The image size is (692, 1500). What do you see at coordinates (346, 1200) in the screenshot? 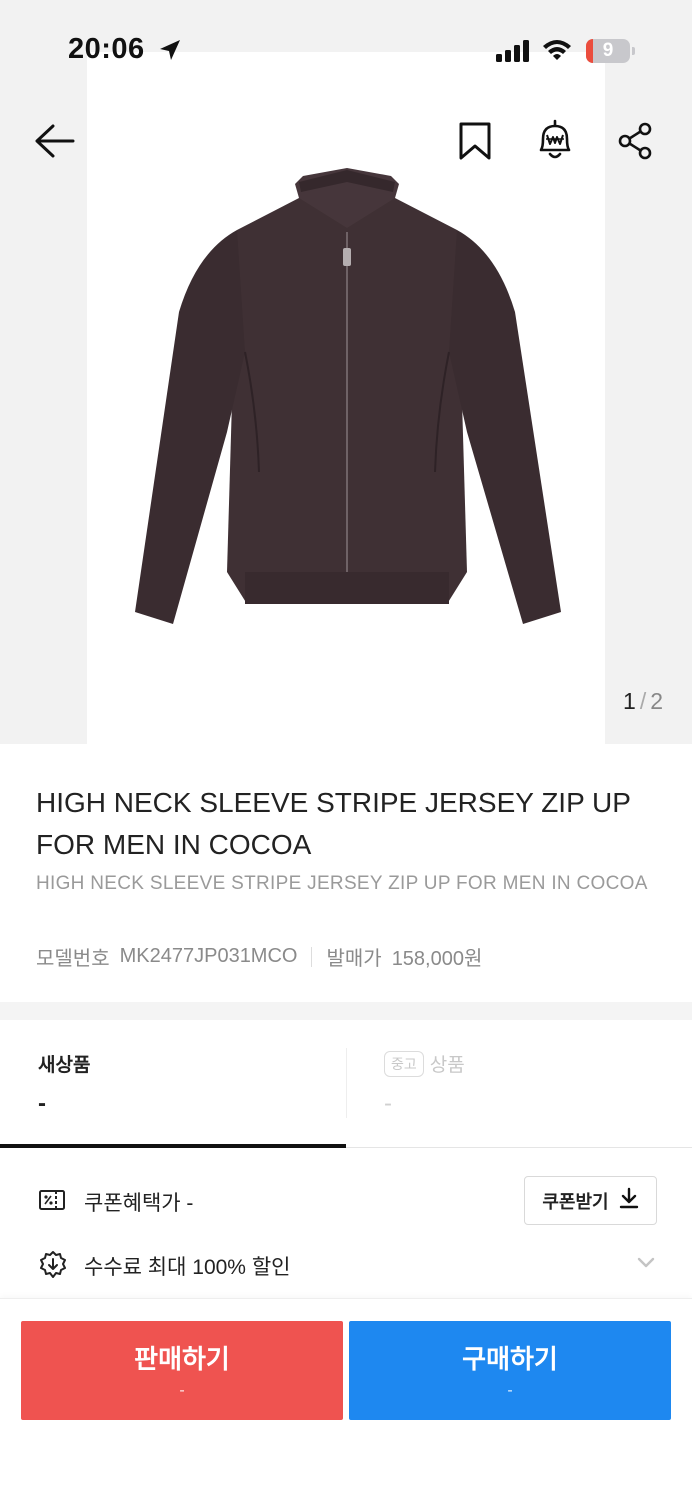
I see `coupon-row: 쿠폰혜택가 - 쿠폰받기` at bounding box center [346, 1200].